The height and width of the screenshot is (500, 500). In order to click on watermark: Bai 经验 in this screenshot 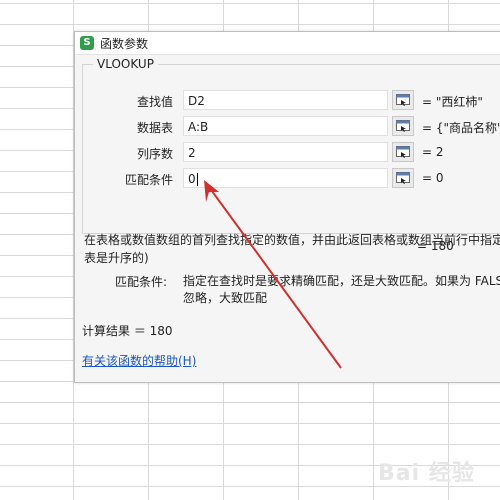, I will do `click(426, 473)`.